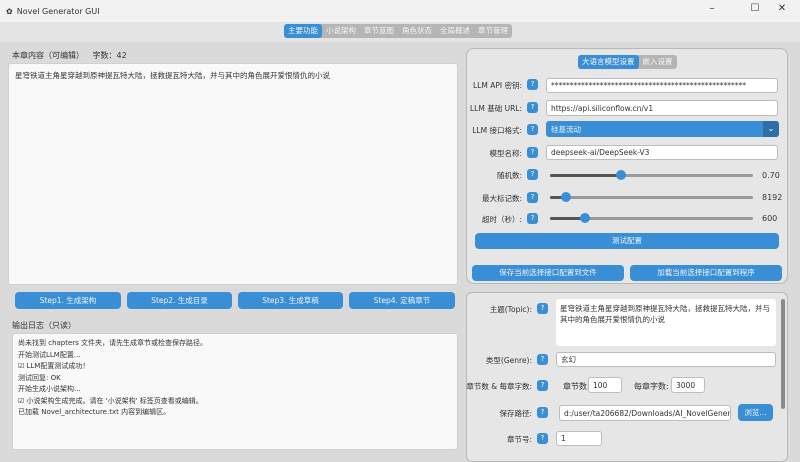  I want to click on log-line: 测试回复: OK, so click(39, 377).